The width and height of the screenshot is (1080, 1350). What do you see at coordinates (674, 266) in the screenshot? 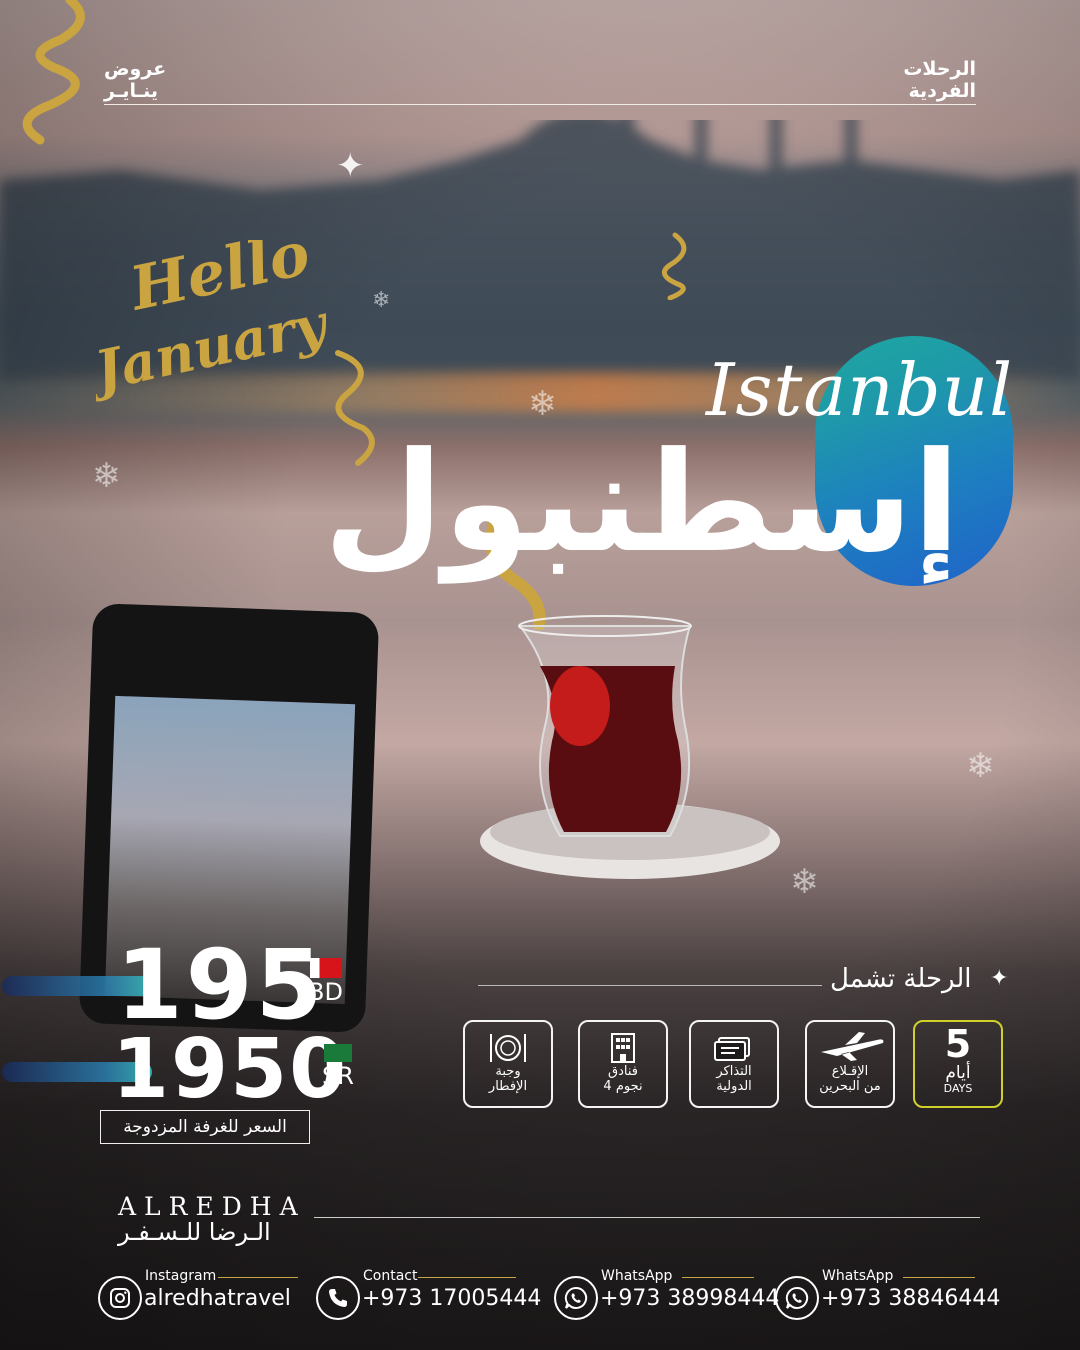
I see `gold-streamer-right` at bounding box center [674, 266].